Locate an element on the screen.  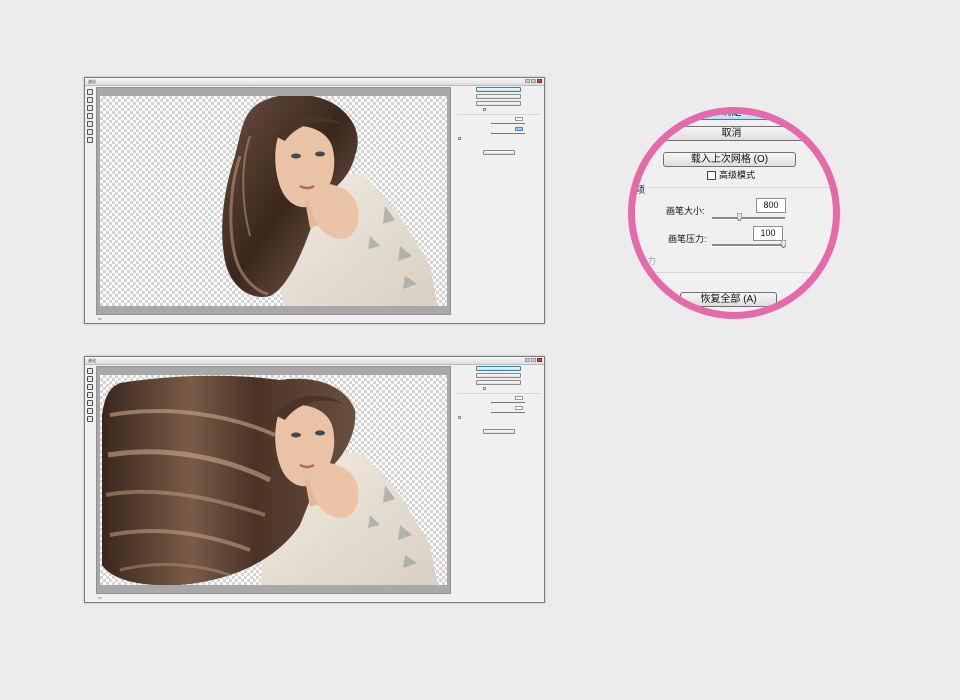
load-last-mesh-button: 载入上次网格 (O) is located at coordinates (729, 159).